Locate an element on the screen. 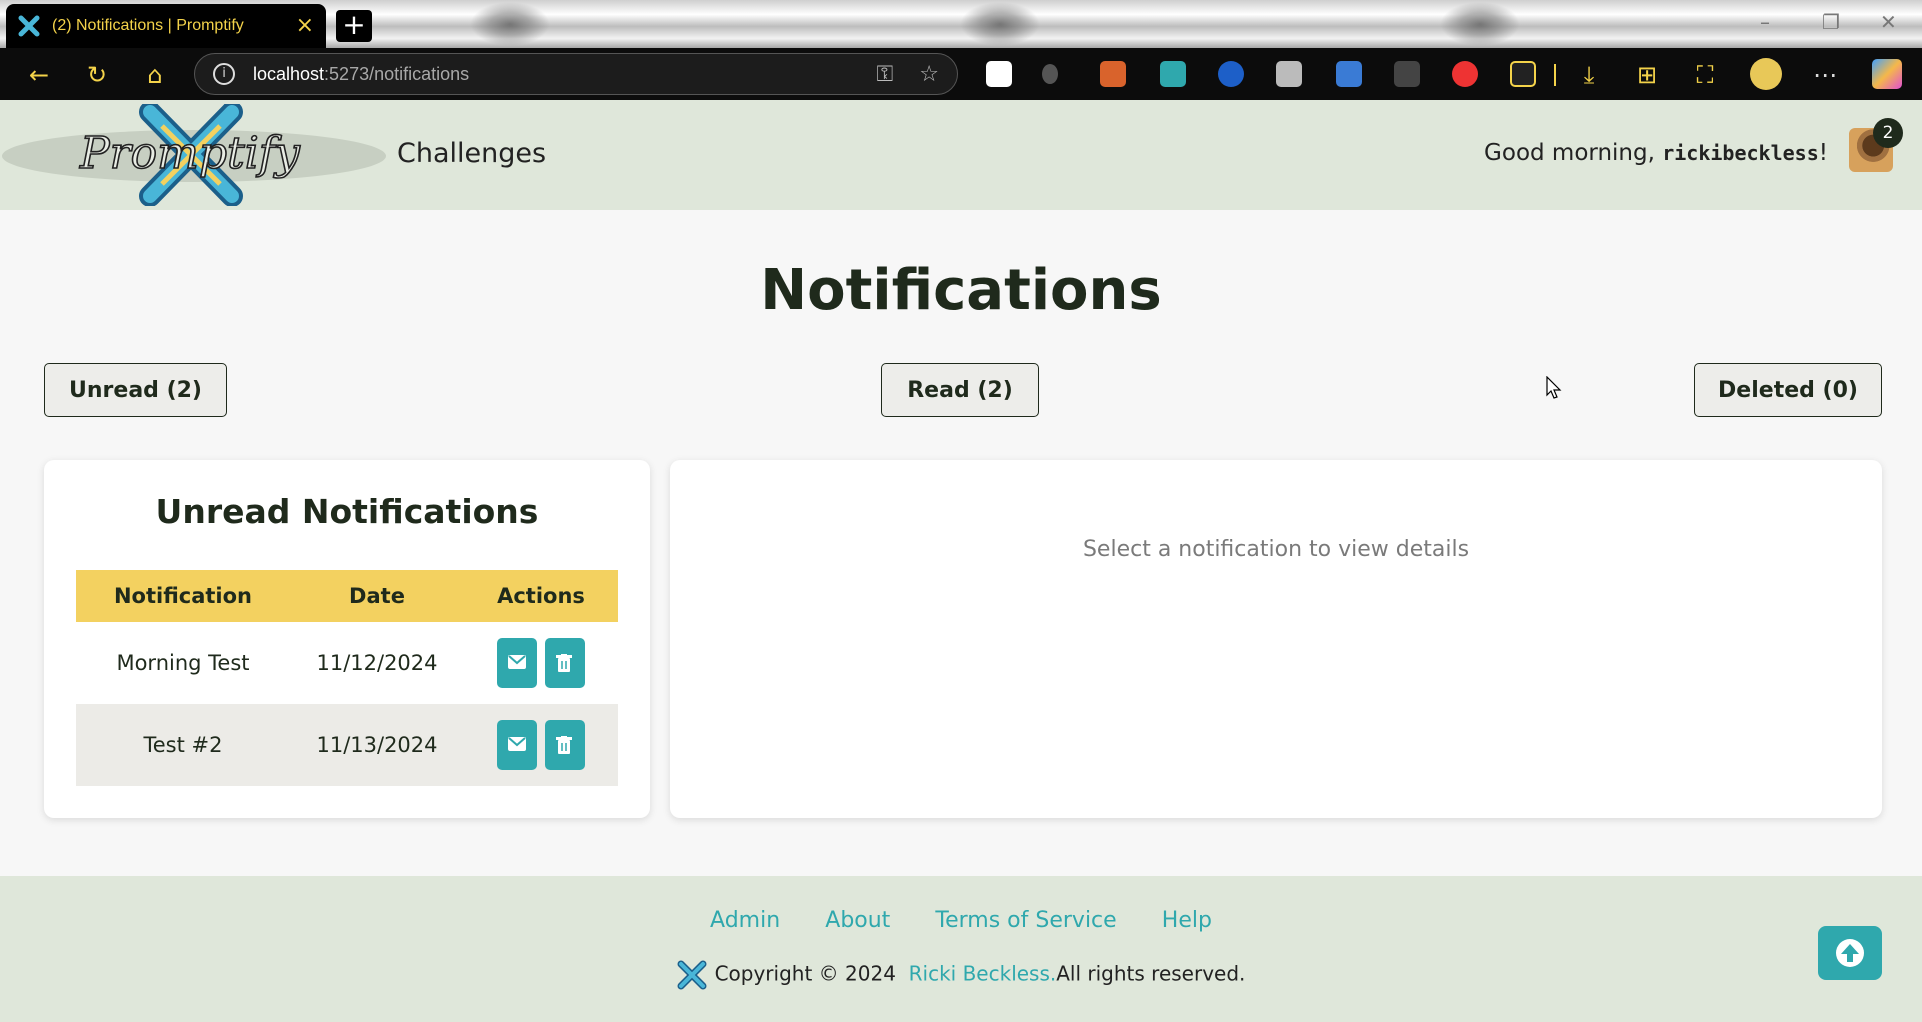  notification-date: 11/13/2024 is located at coordinates (377, 745).